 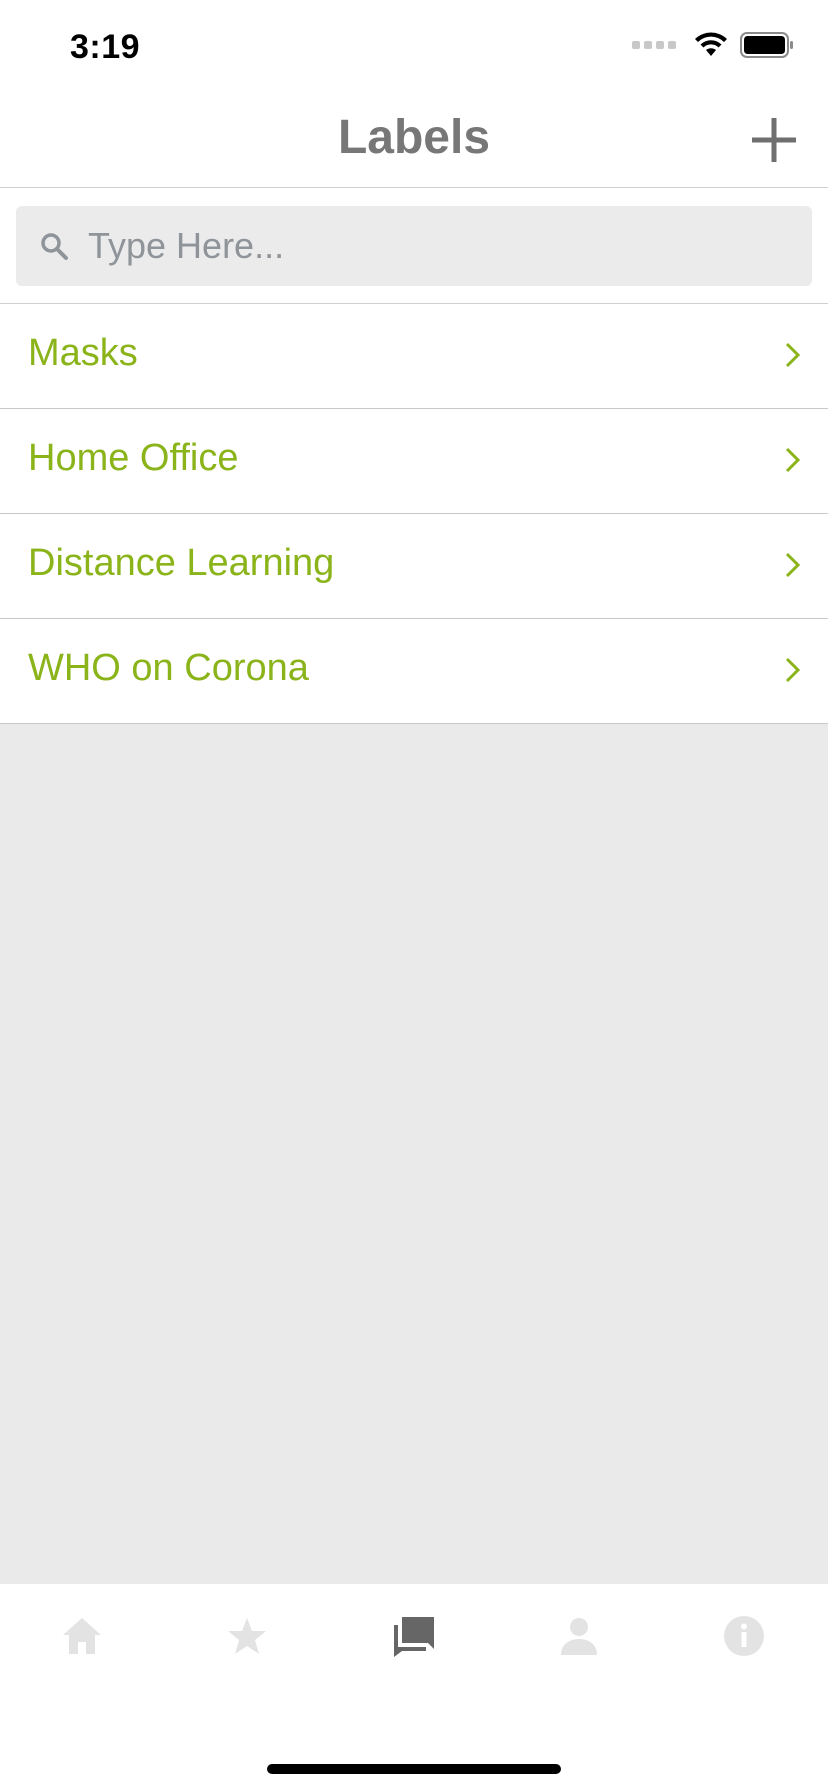 I want to click on person-icon, so click(x=579, y=1636).